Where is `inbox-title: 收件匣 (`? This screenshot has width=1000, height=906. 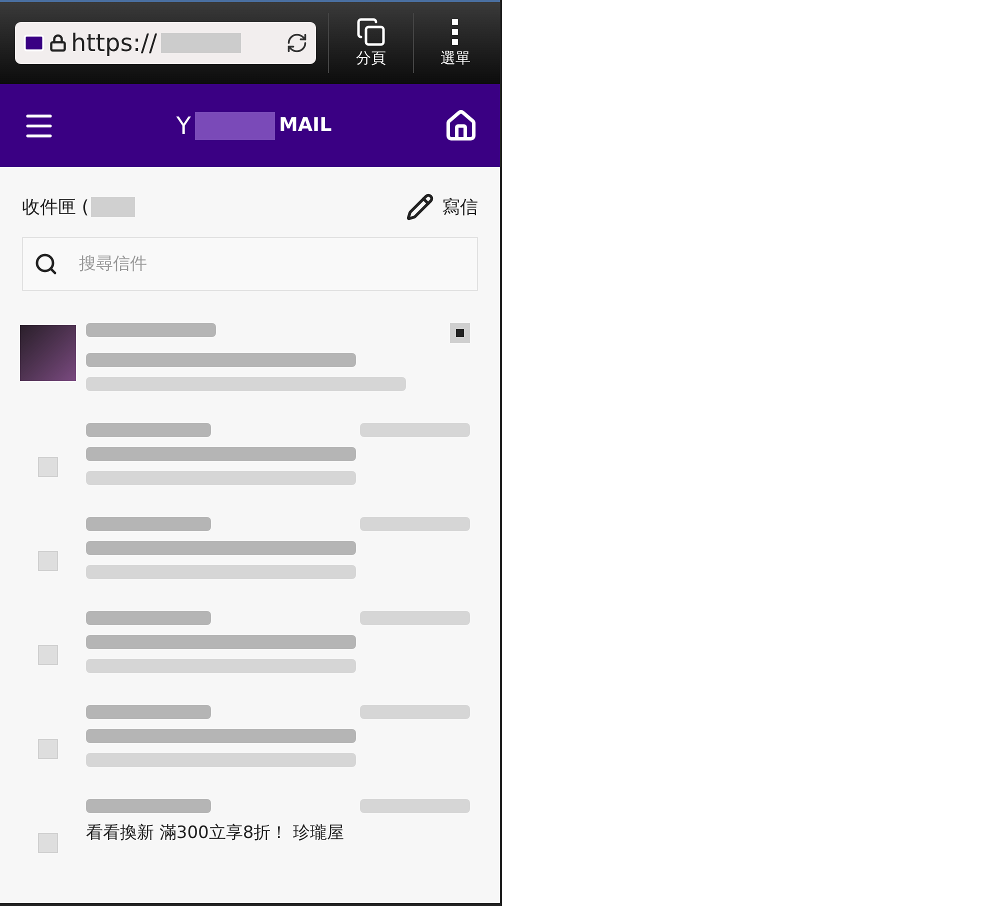
inbox-title: 收件匣 ( is located at coordinates (55, 208).